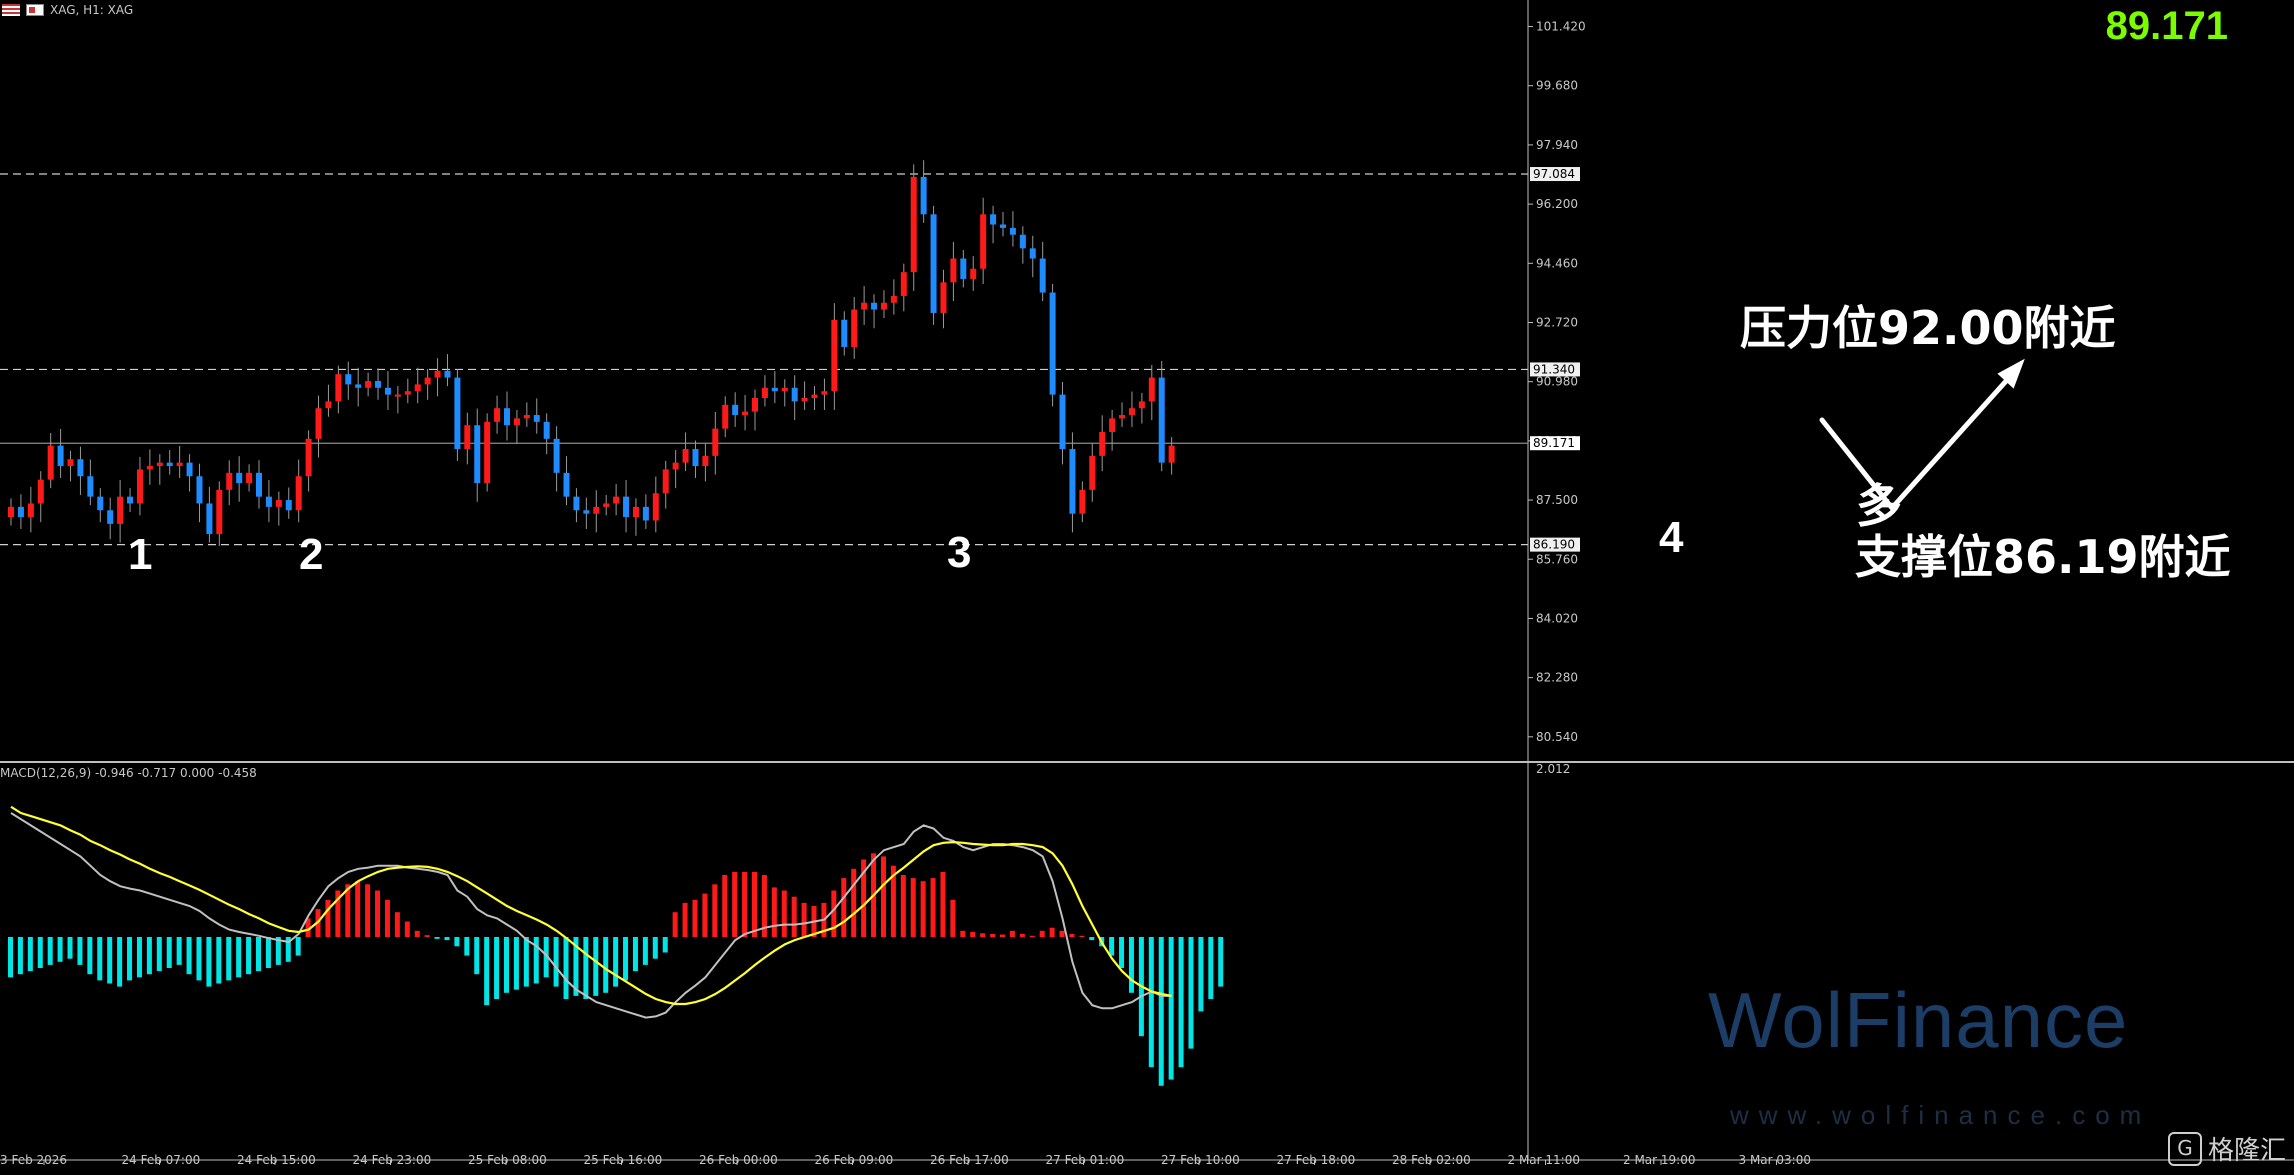 The width and height of the screenshot is (2294, 1175). What do you see at coordinates (1928, 328) in the screenshot?
I see `resistance-annotation: 压力位92.00附近` at bounding box center [1928, 328].